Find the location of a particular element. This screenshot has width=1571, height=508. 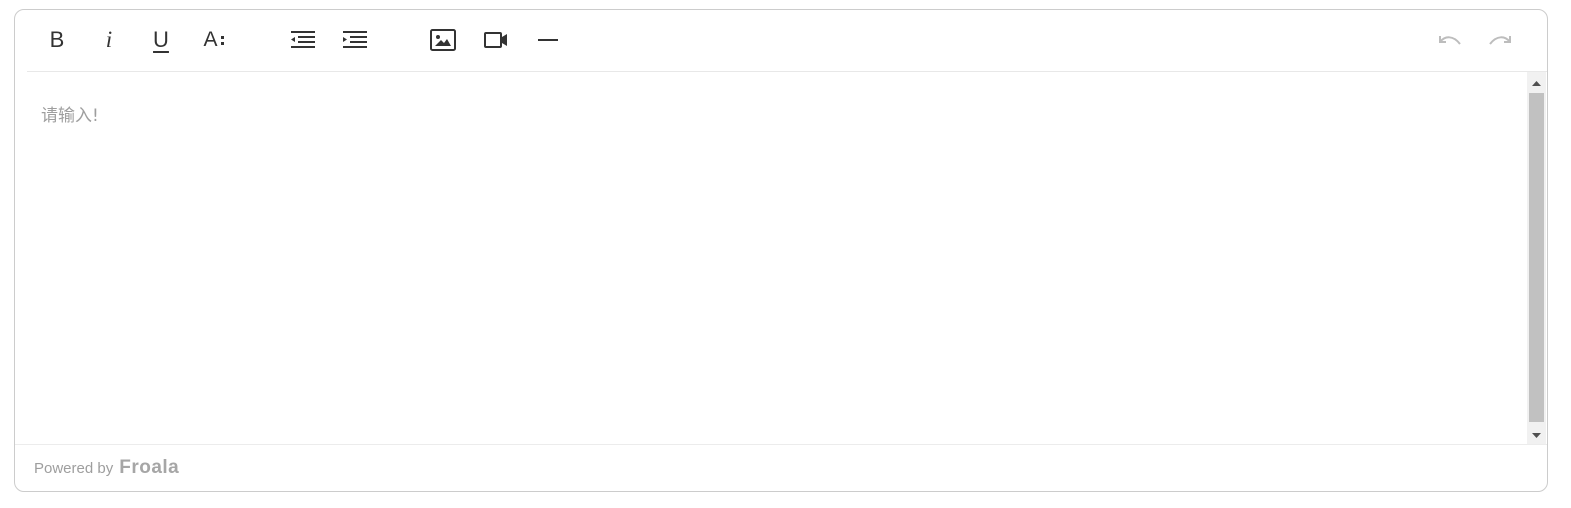

italic-icon: i is located at coordinates (109, 39).